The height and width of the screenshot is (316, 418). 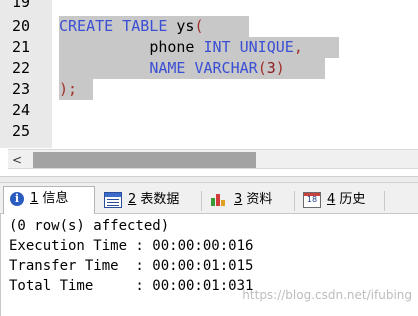 I want to click on line-number: 19, so click(x=21, y=5).